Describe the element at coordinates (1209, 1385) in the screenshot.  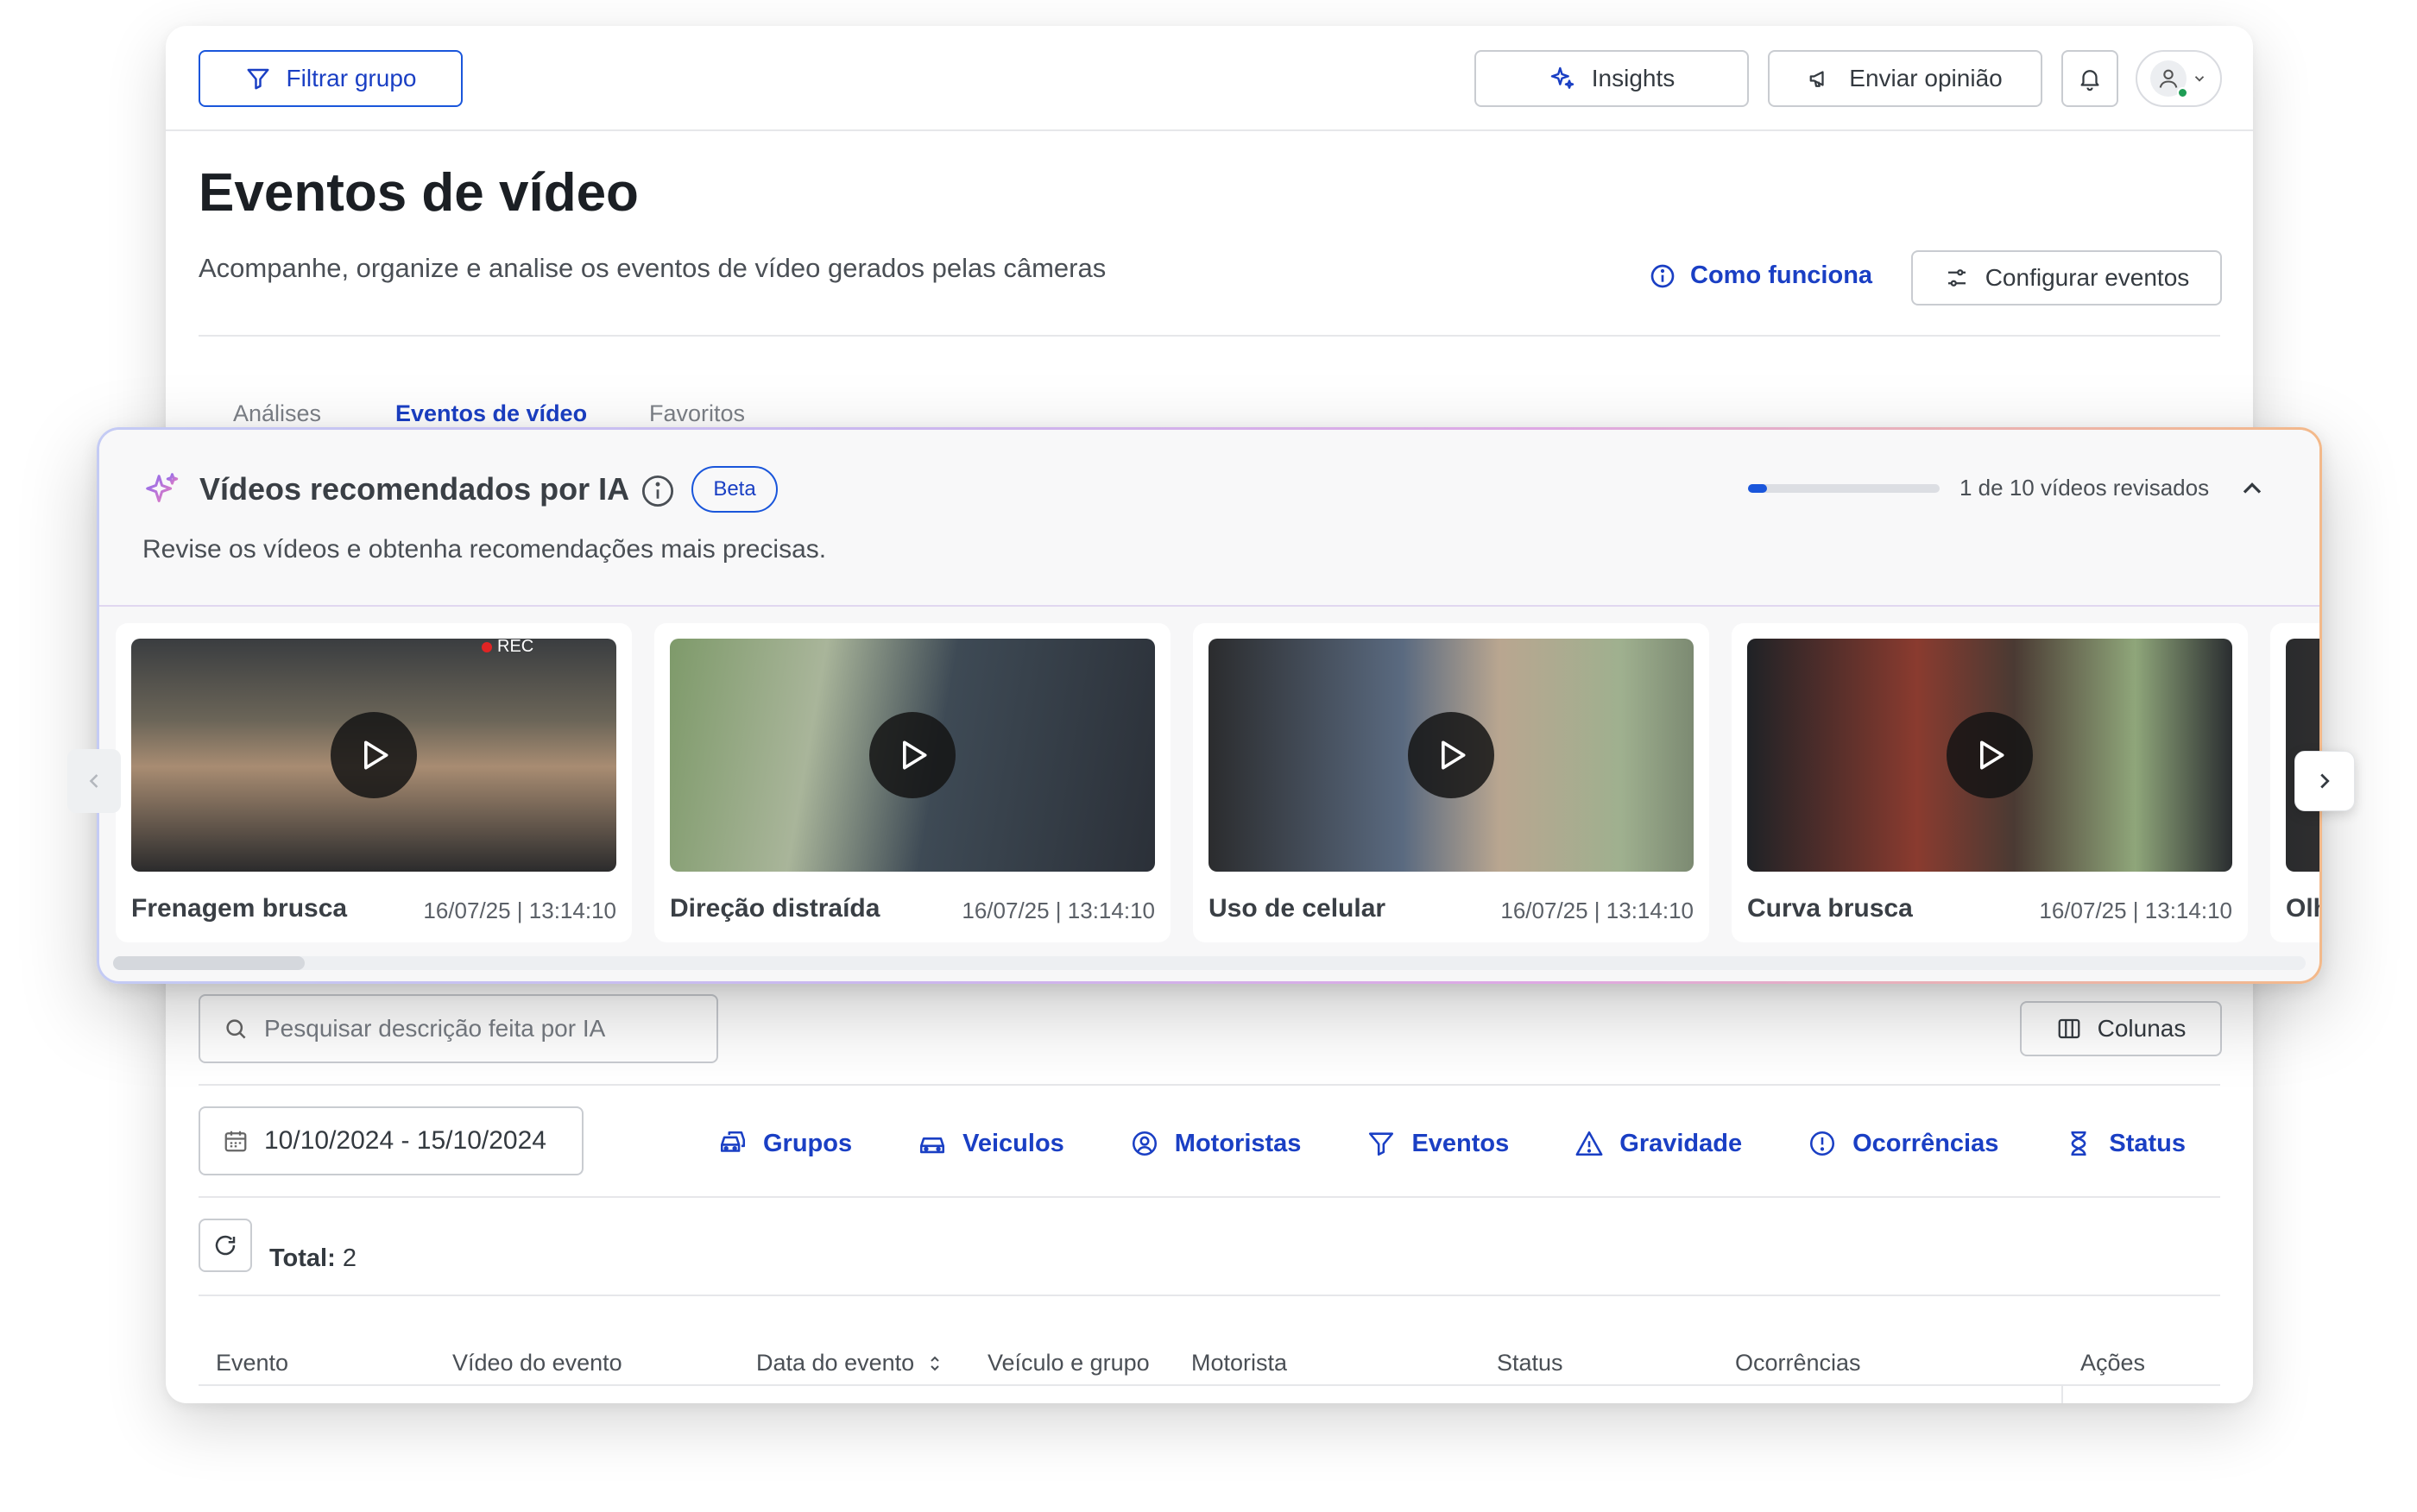
I see `table-header-divider` at that location.